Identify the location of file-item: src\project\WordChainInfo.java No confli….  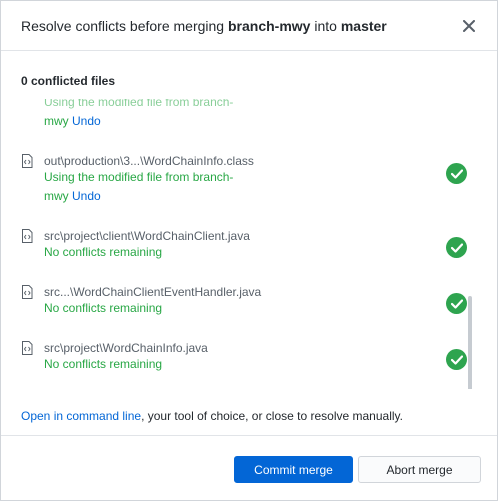
(247, 357).